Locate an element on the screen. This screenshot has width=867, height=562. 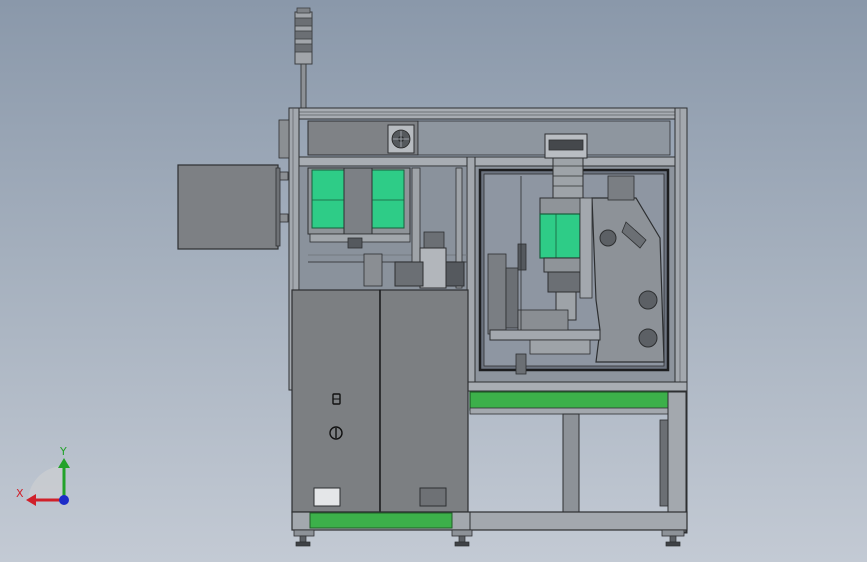
leveling-feet is located at coordinates (488, 541).